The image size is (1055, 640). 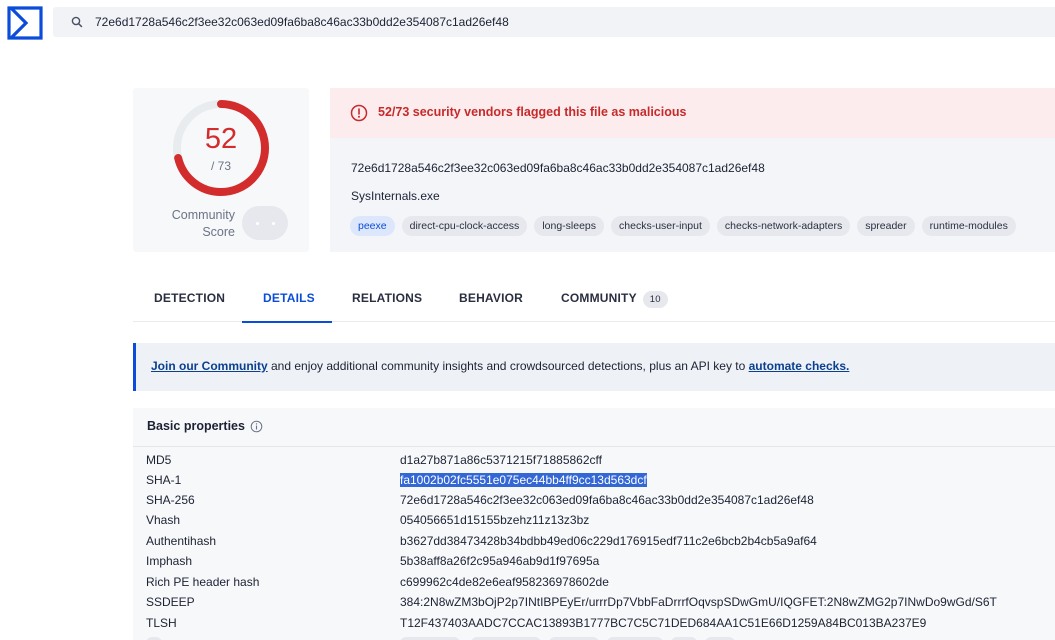 I want to click on tag-item: spreader, so click(x=886, y=226).